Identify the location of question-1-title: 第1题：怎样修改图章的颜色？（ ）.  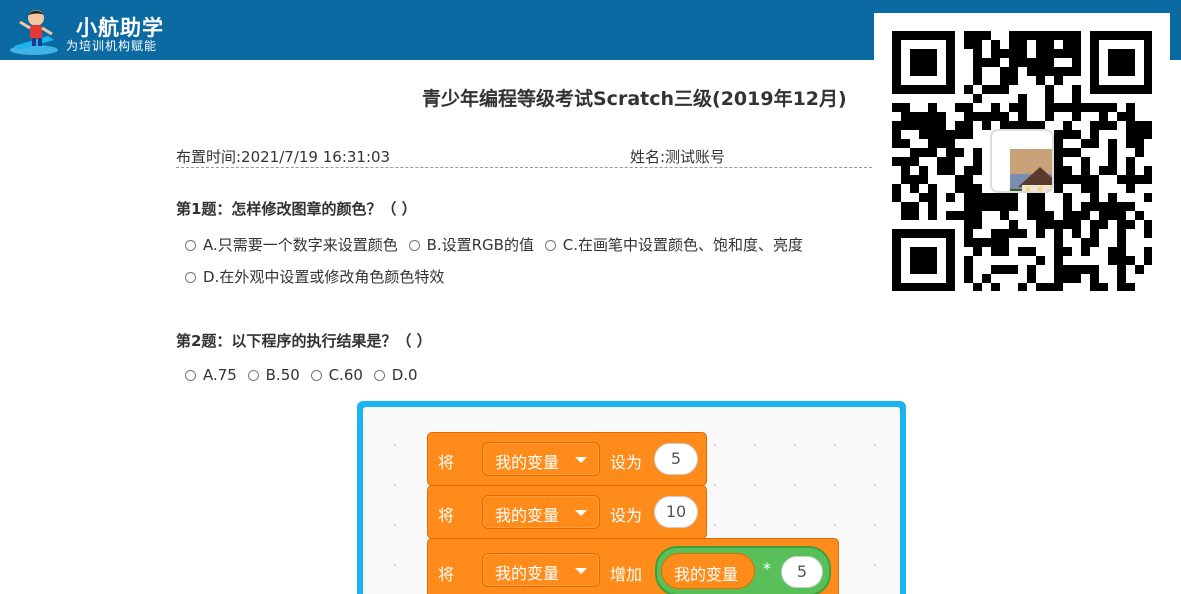
(296, 209).